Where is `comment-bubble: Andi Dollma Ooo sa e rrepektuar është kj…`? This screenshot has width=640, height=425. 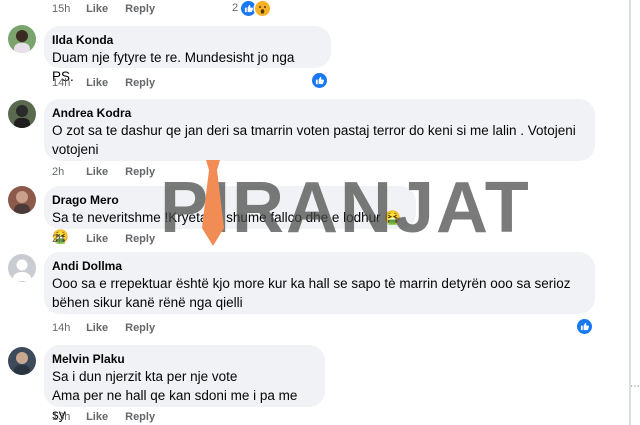 comment-bubble: Andi Dollma Ooo sa e rrepektuar është kj… is located at coordinates (319, 283).